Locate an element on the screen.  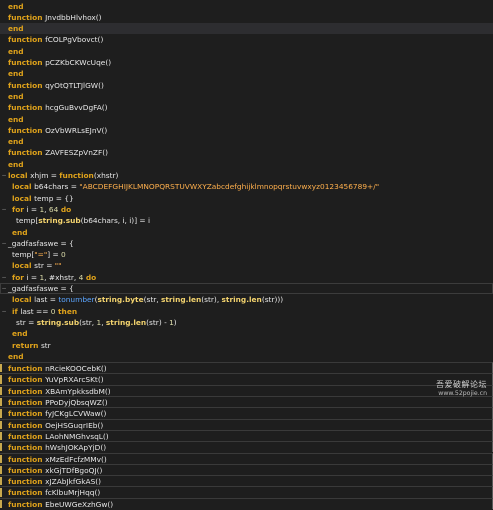
code-token: xMzEdFcfzMMv() is located at coordinates (76, 459).